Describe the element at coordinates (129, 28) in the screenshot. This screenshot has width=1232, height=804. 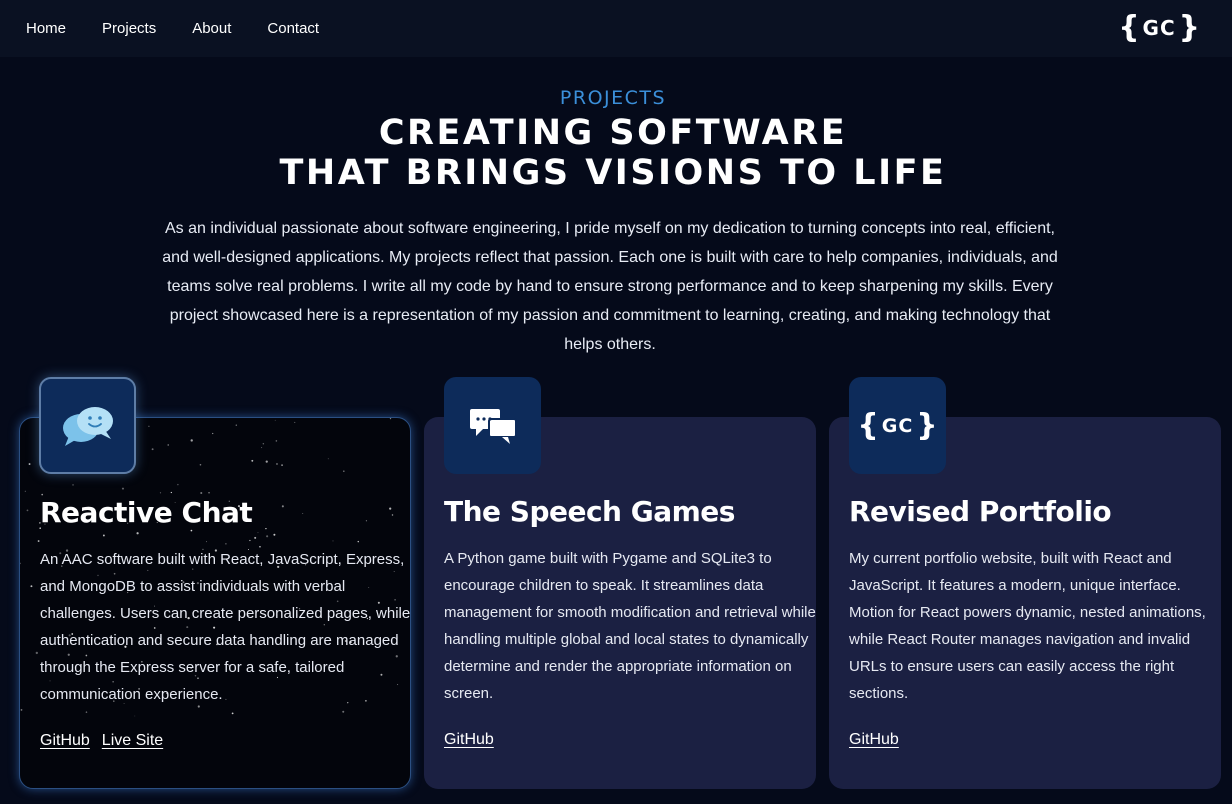
I see `nav-projects-link: Projects` at that location.